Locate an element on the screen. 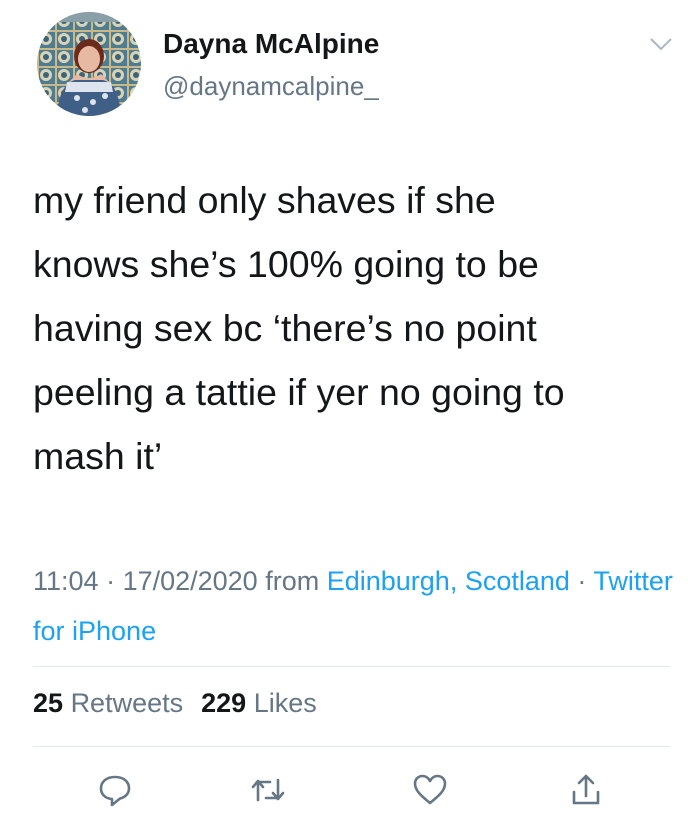  reply-button is located at coordinates (115, 790).